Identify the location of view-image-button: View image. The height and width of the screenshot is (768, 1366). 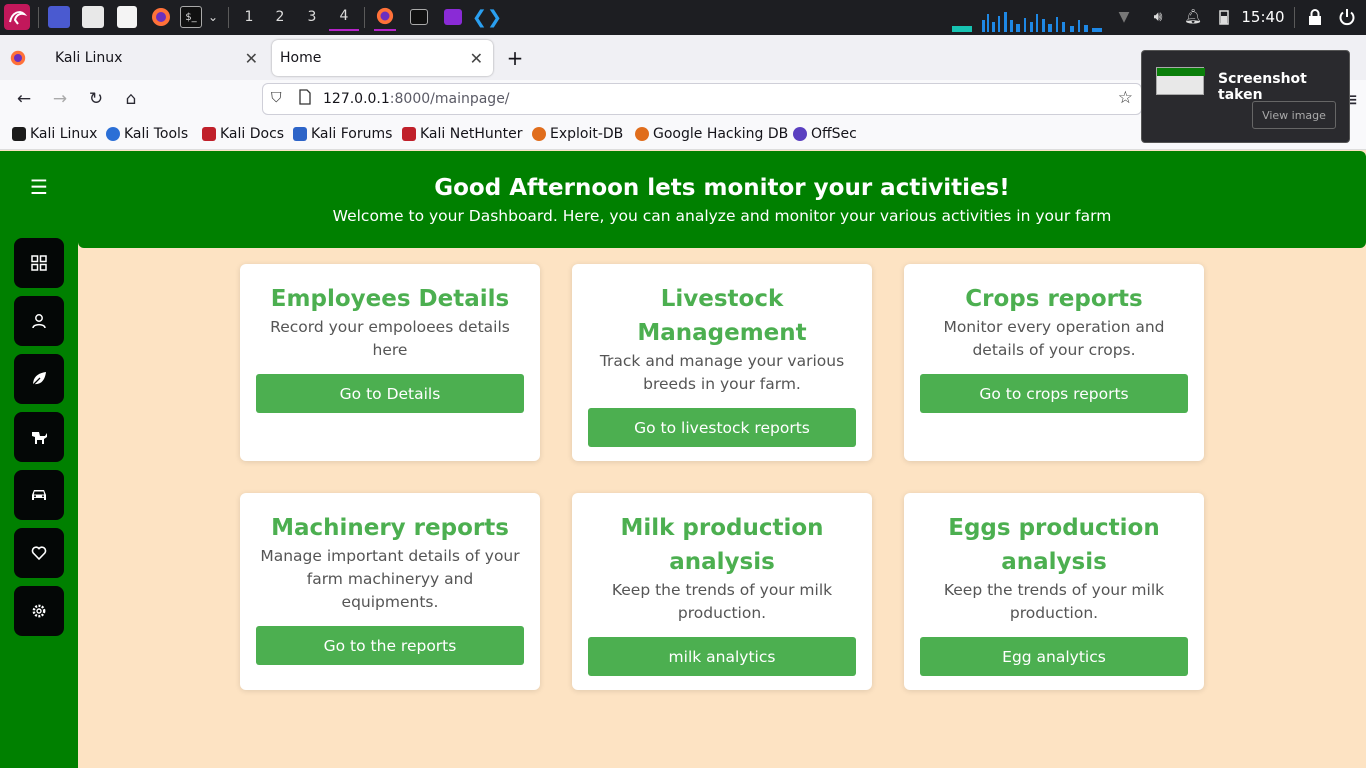
(1294, 115).